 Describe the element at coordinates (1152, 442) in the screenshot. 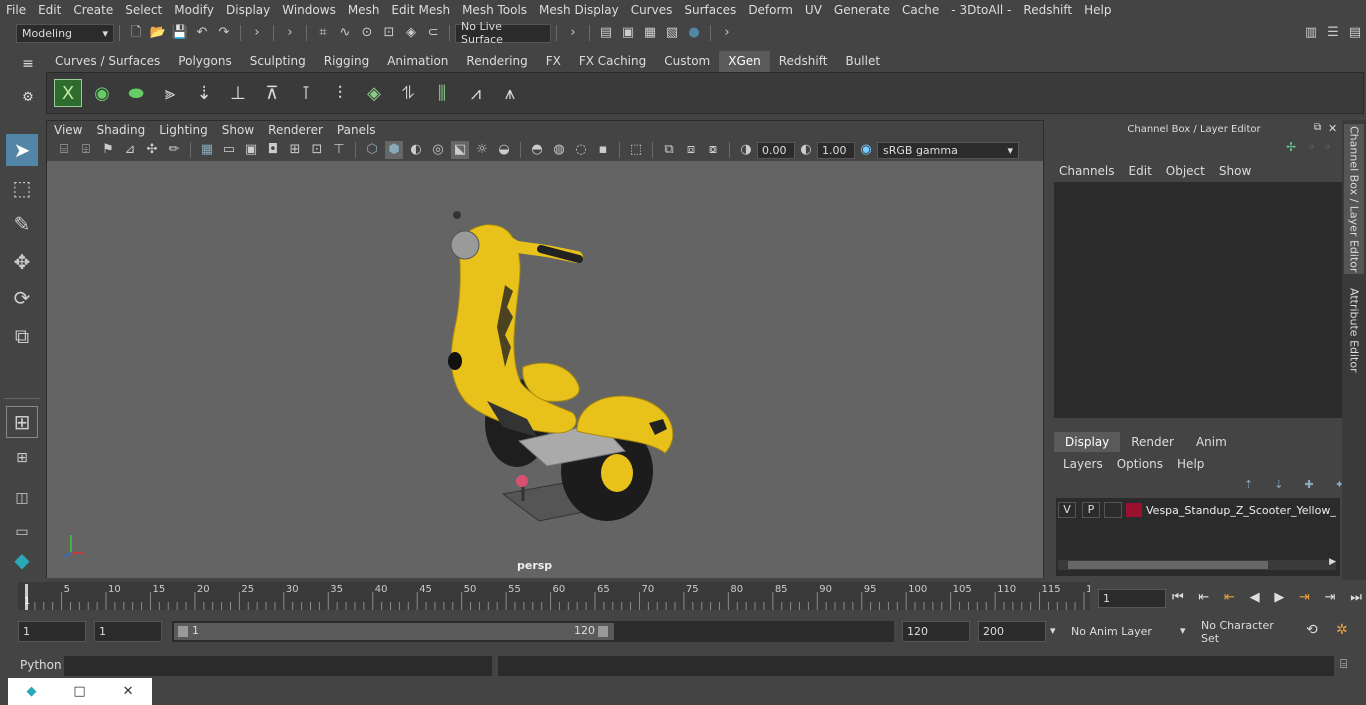

I see `layer-tab-render: Render` at that location.